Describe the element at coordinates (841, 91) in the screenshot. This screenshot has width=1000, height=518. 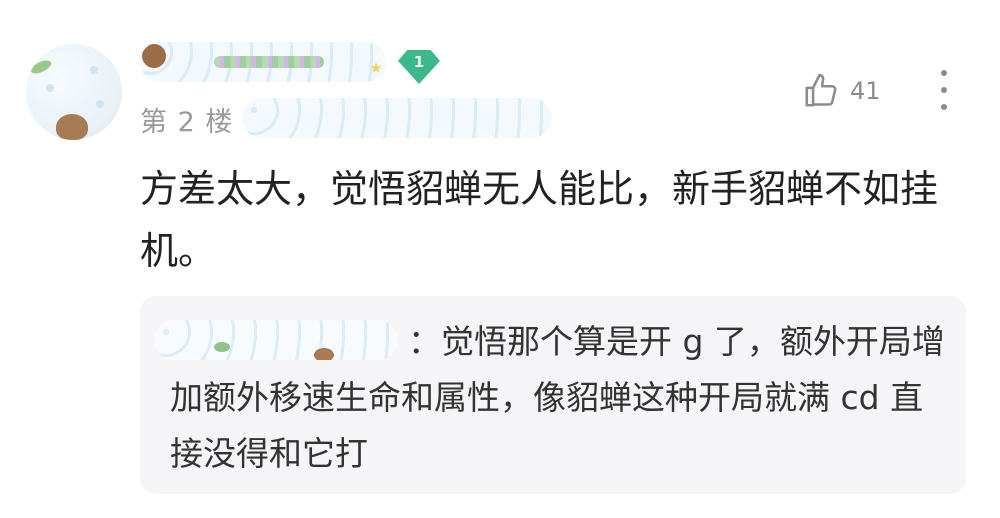
I see `like-button: 41` at that location.